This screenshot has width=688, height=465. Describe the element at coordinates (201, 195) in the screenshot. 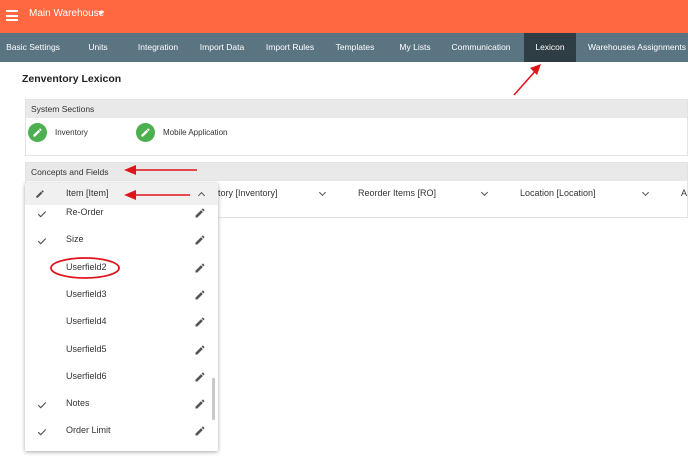

I see `chevron-up-icon` at that location.